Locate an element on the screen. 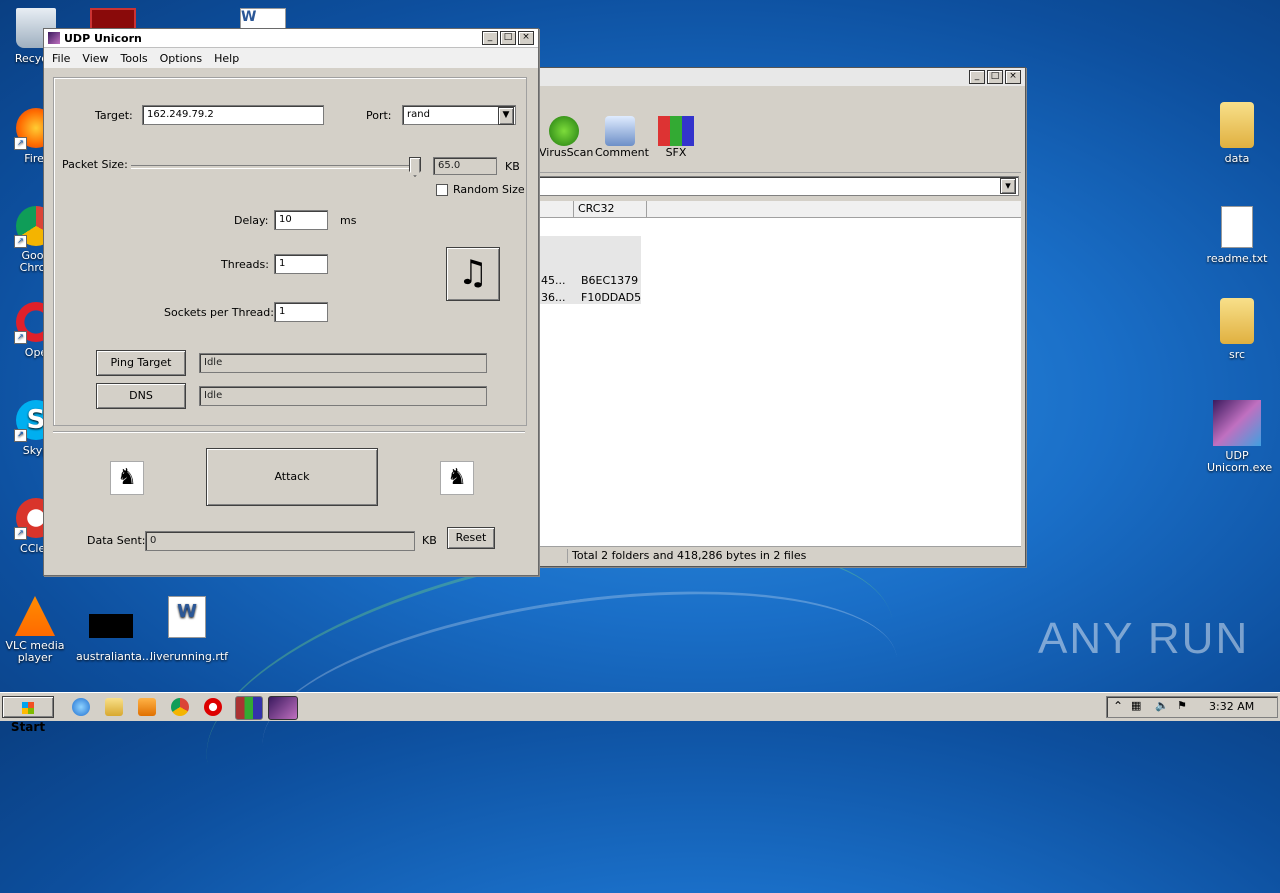  winrar-titlebar: _ □ × is located at coordinates (781, 77).